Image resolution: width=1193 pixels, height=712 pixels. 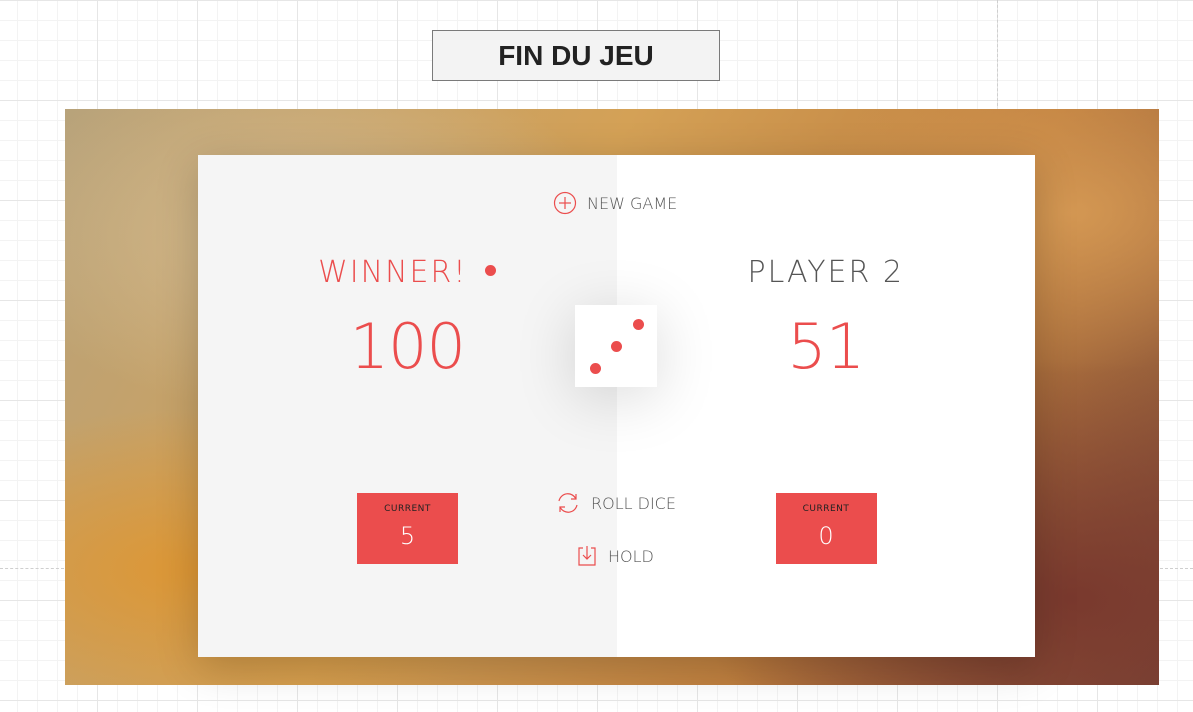 I want to click on player-2-score: 51, so click(x=826, y=346).